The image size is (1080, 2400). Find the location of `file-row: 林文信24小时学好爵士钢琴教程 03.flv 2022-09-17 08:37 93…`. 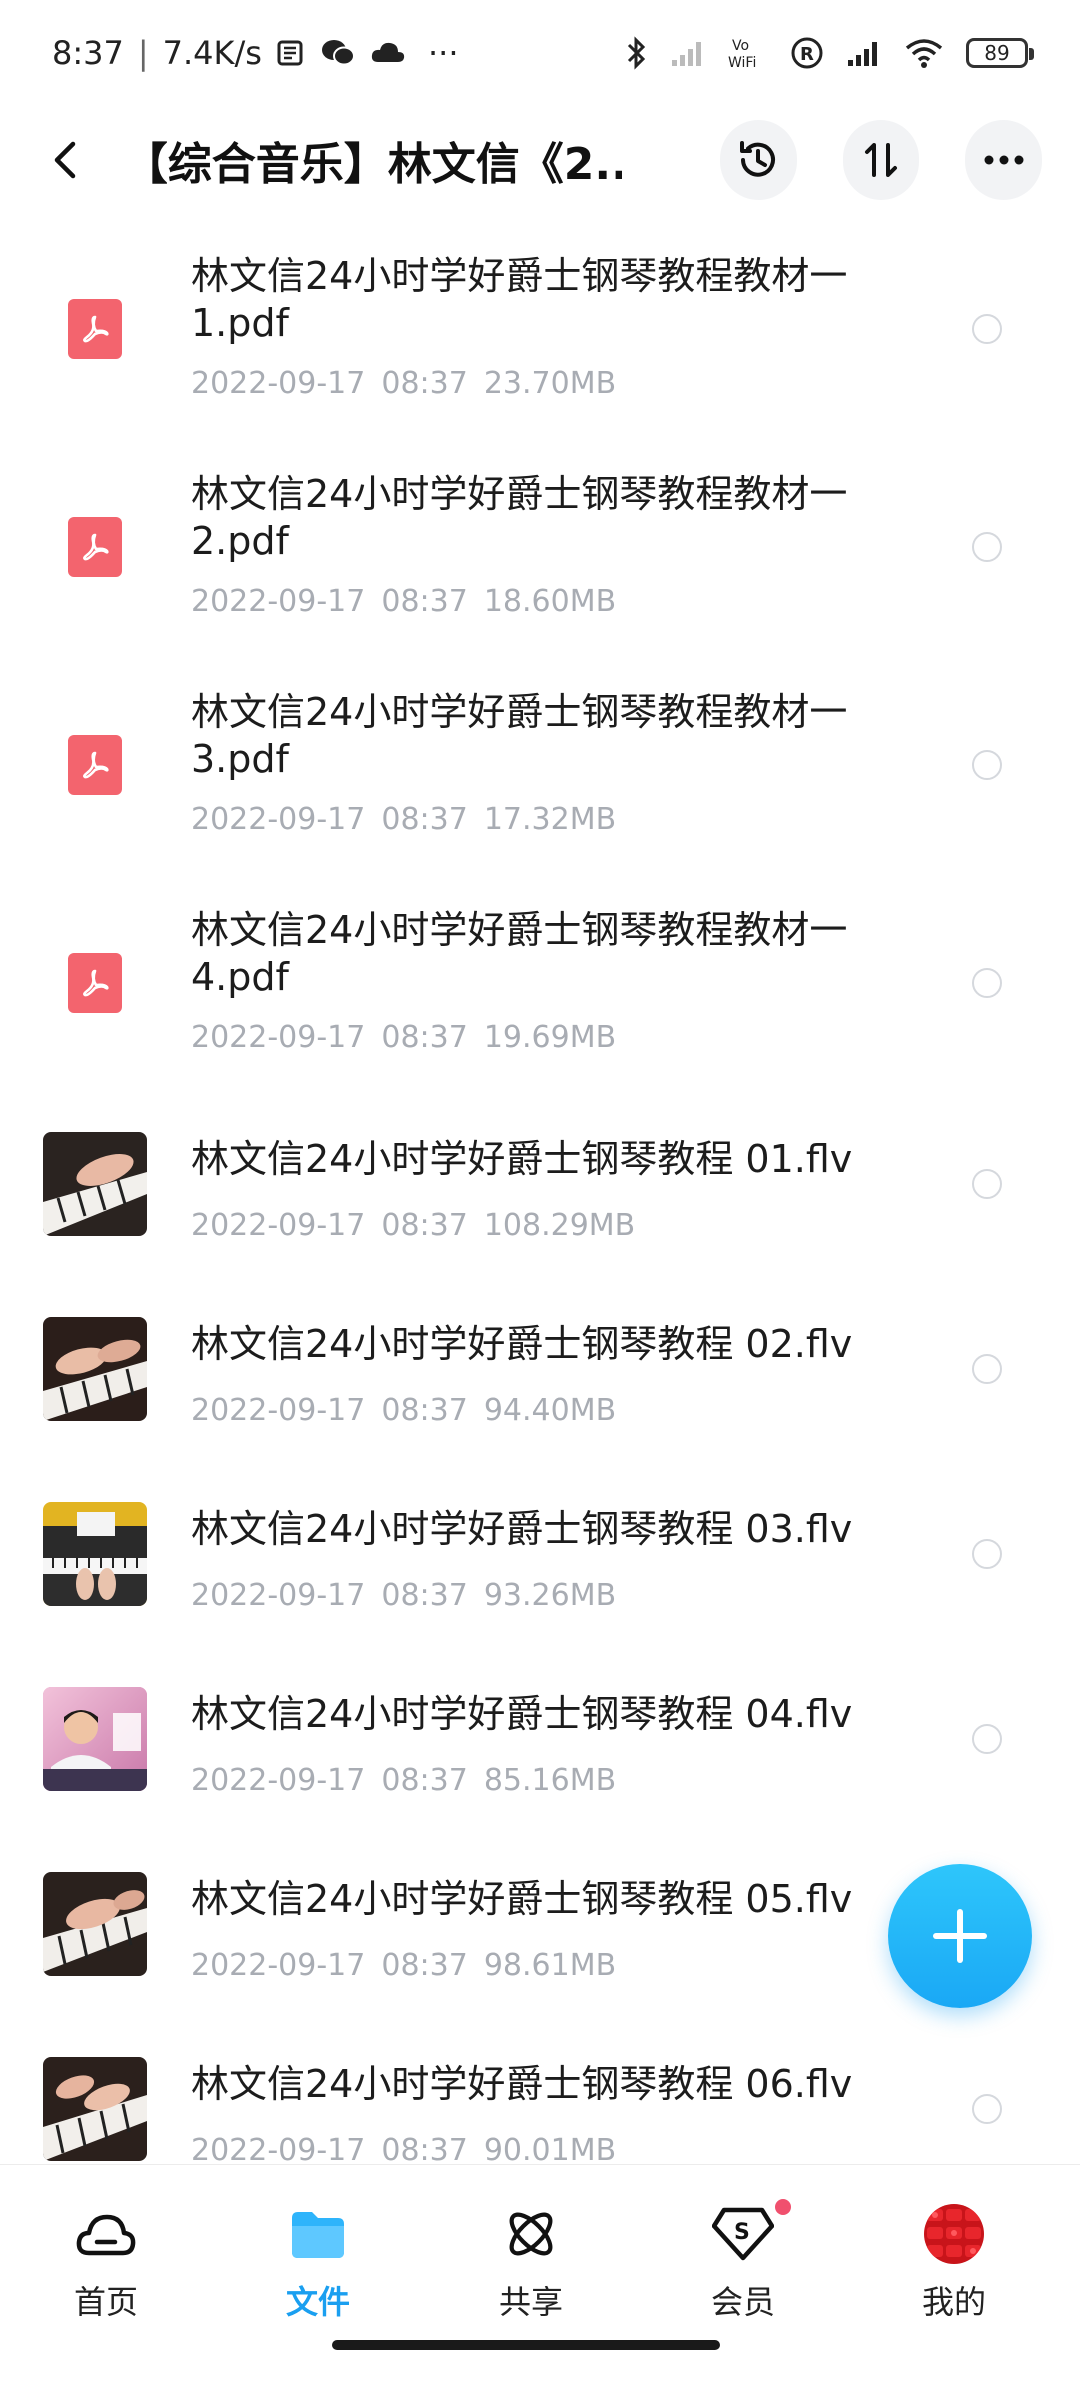

file-row: 林文信24小时学好爵士钢琴教程 03.flv 2022-09-17 08:37 93… is located at coordinates (540, 1554).